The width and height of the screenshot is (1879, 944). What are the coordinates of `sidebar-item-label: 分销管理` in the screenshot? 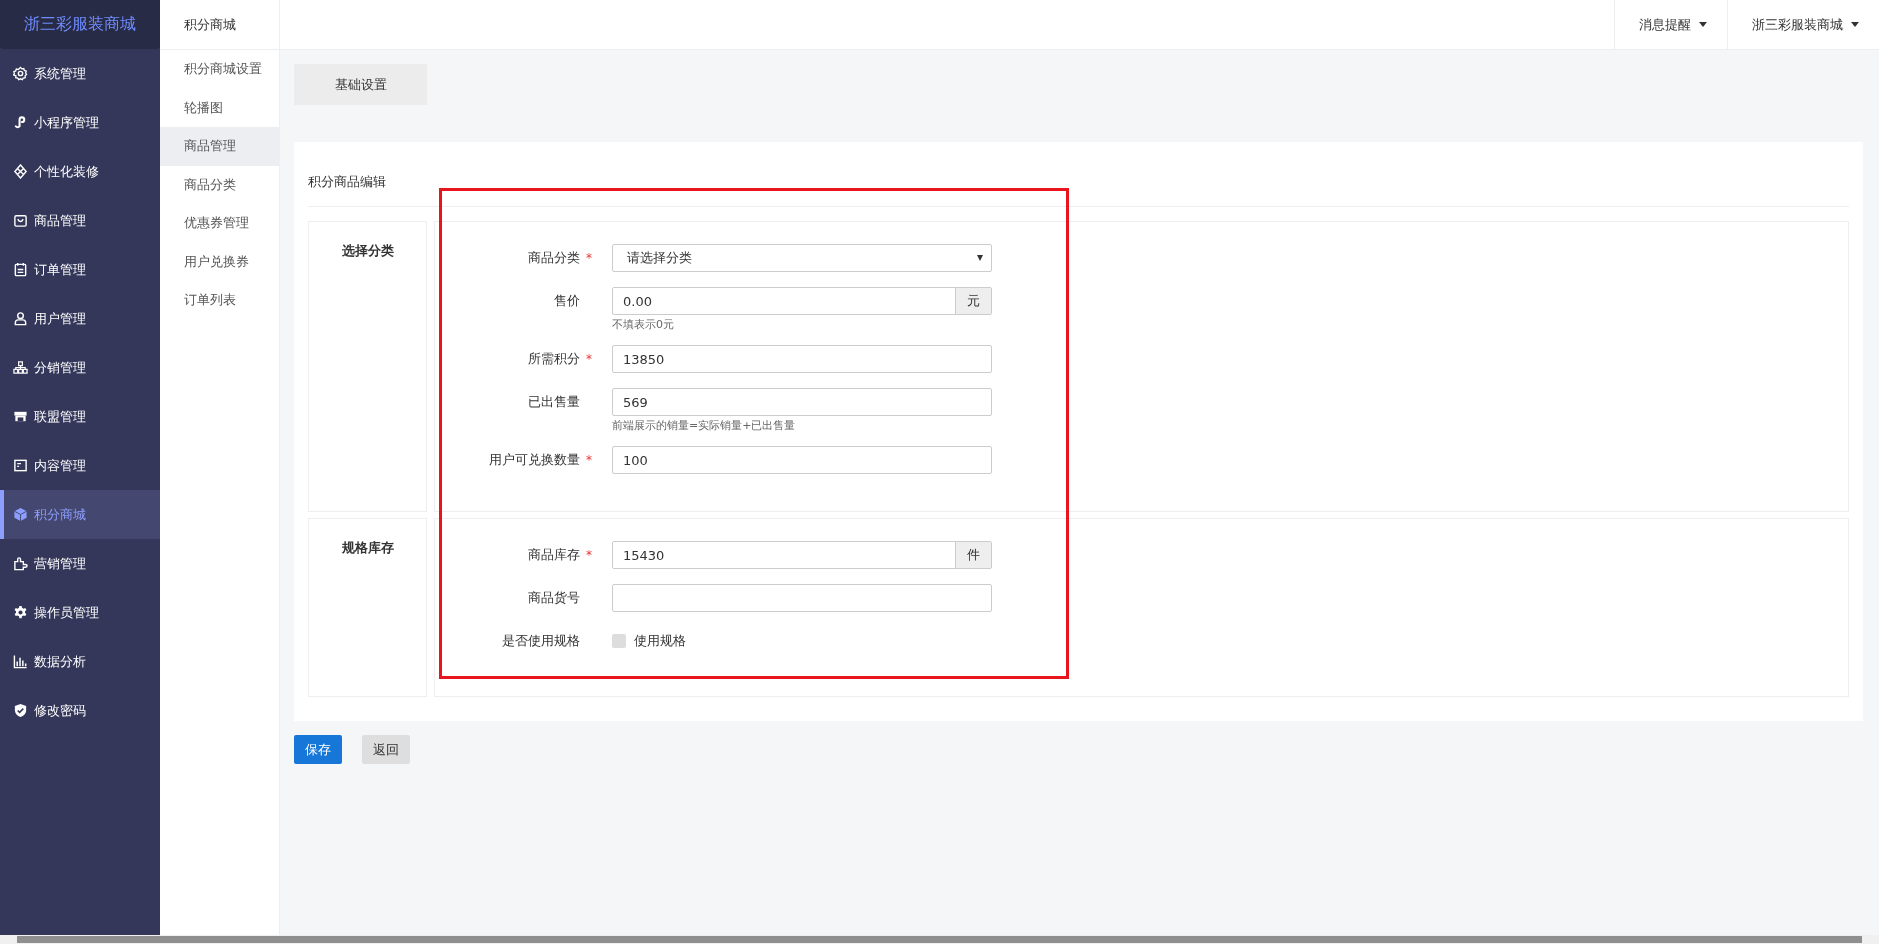 It's located at (60, 367).